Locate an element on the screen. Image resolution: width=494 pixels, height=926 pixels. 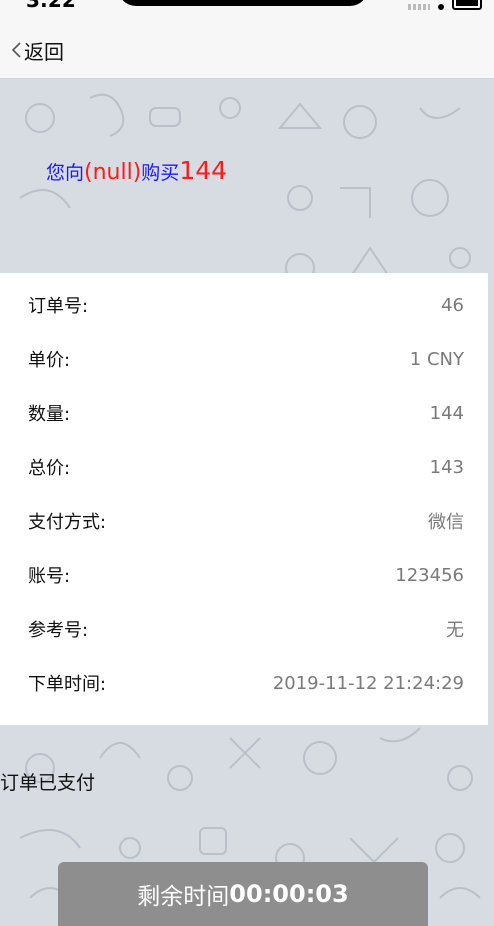
reference-number-value: 无 is located at coordinates (455, 630).